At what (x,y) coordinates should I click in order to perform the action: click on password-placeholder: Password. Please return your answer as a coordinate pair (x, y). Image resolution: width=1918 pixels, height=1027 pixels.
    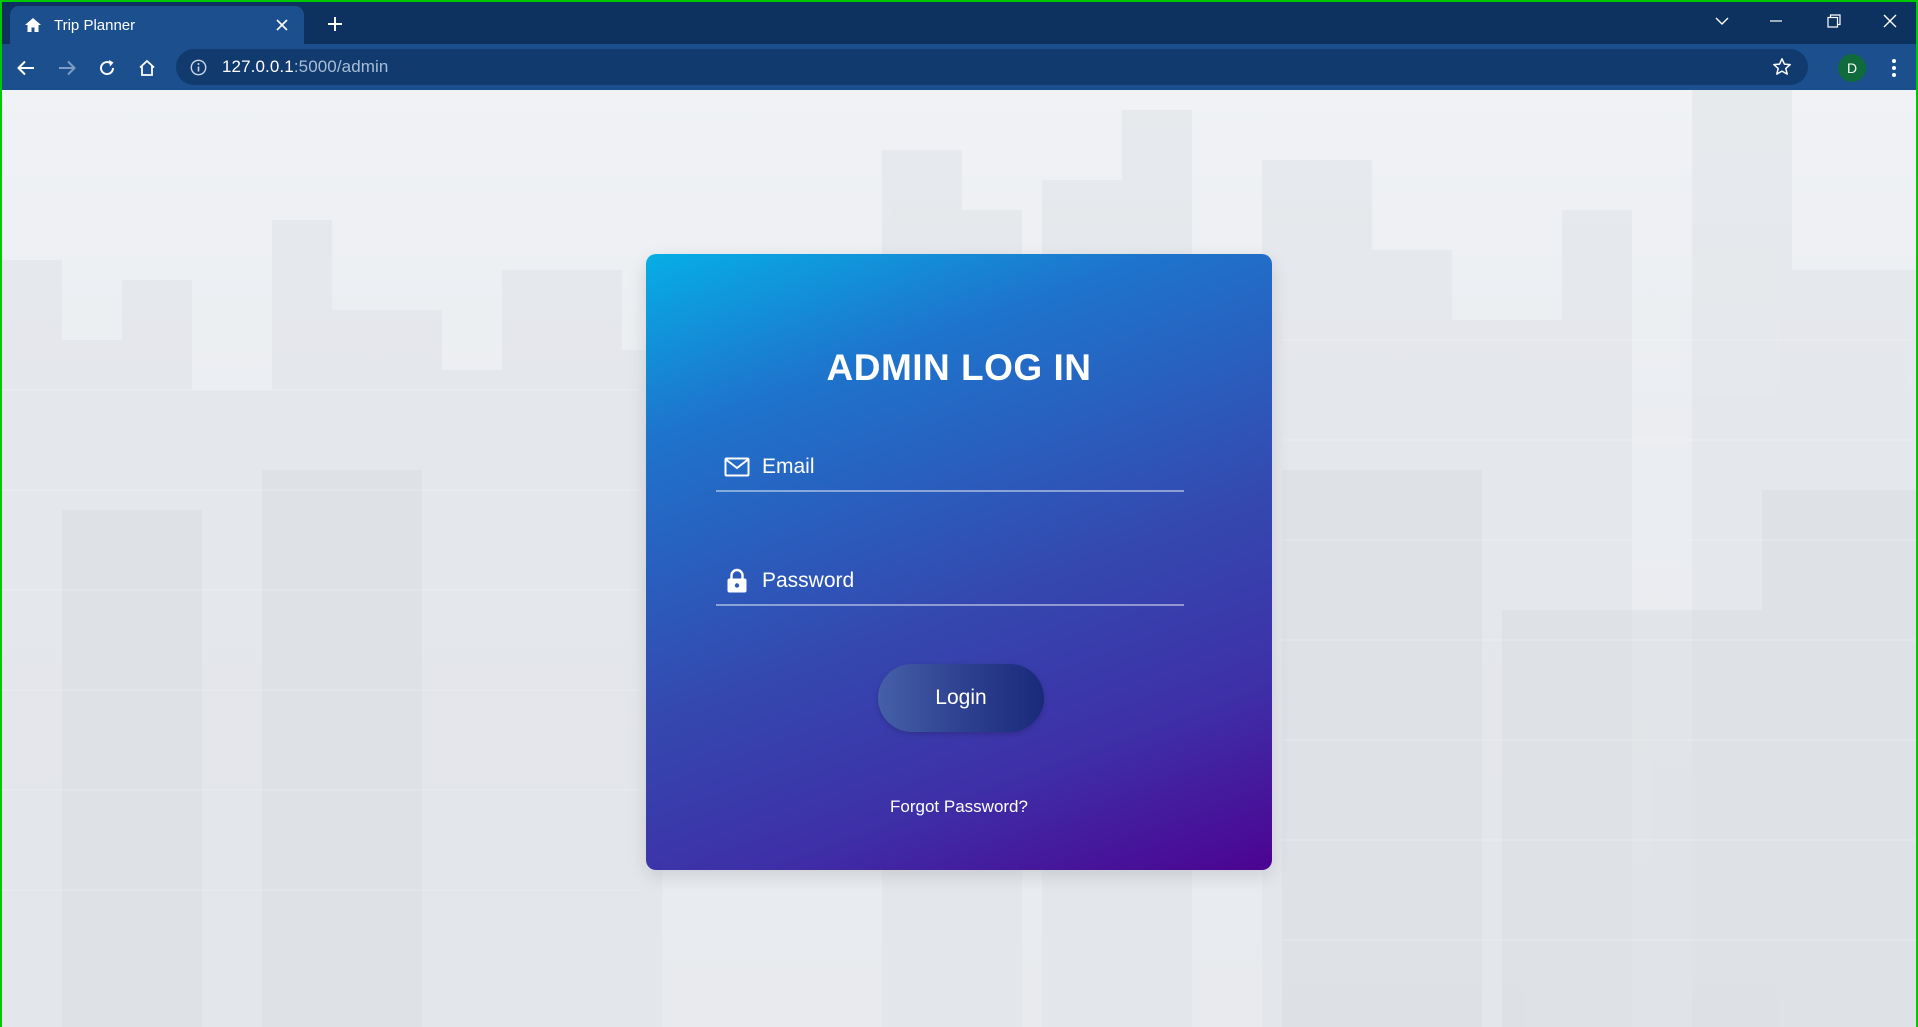
    Looking at the image, I should click on (808, 580).